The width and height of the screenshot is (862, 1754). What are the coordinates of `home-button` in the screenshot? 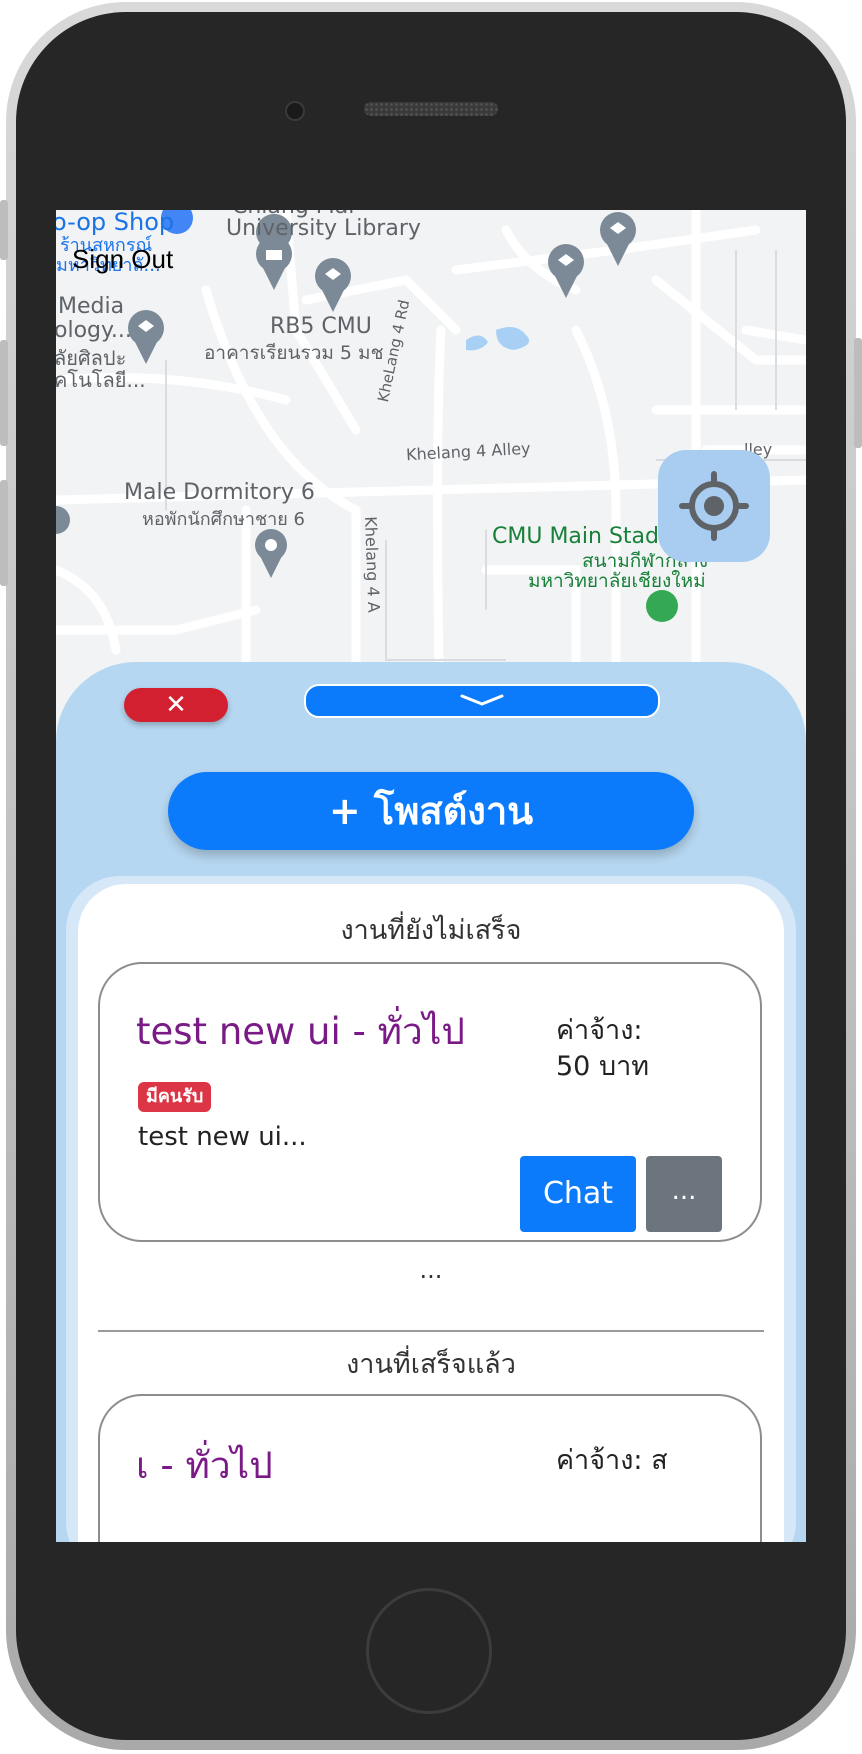 It's located at (429, 1651).